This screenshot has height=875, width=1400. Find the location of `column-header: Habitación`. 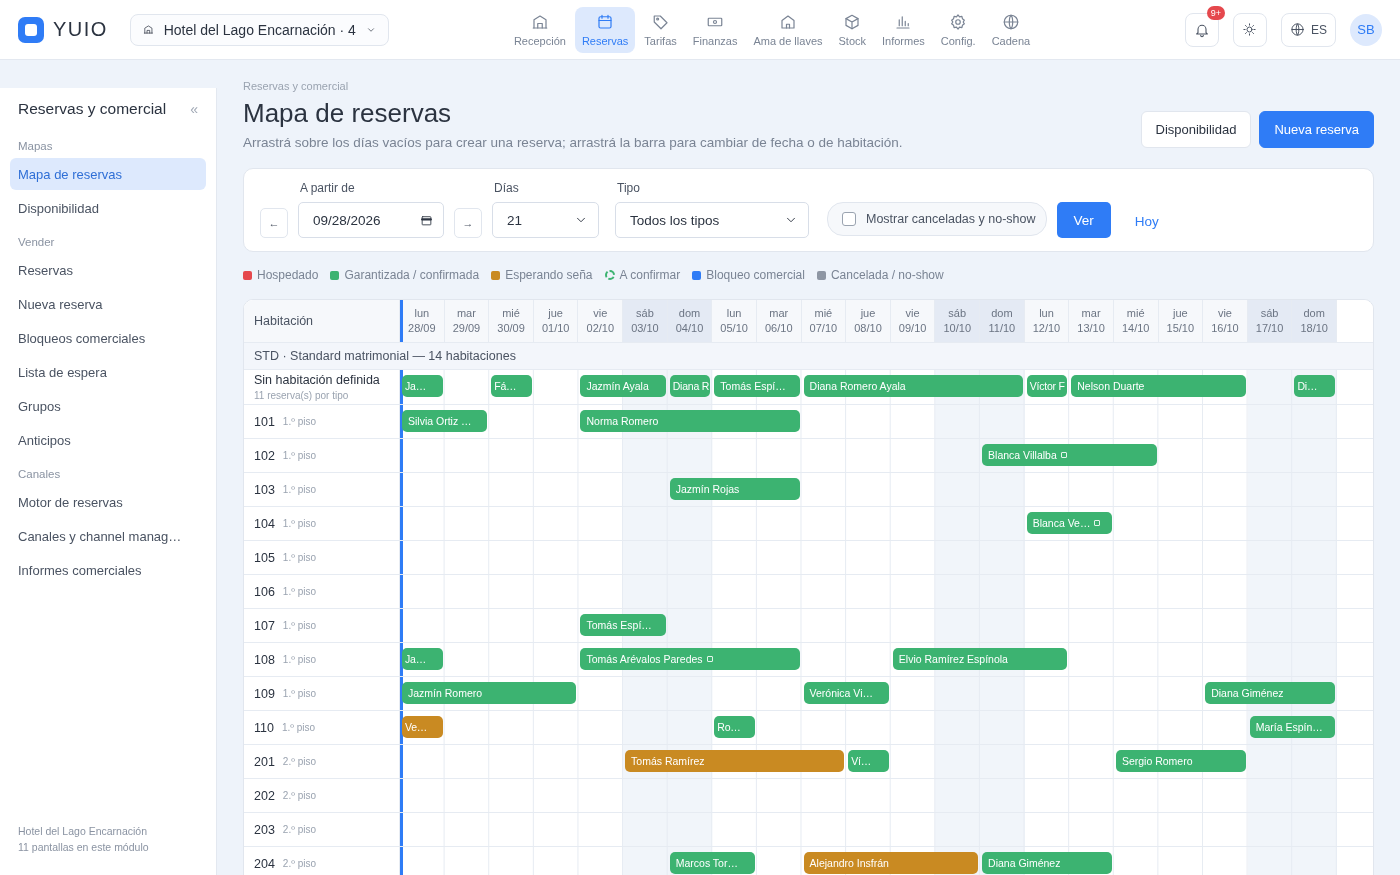

column-header: Habitación is located at coordinates (322, 321).